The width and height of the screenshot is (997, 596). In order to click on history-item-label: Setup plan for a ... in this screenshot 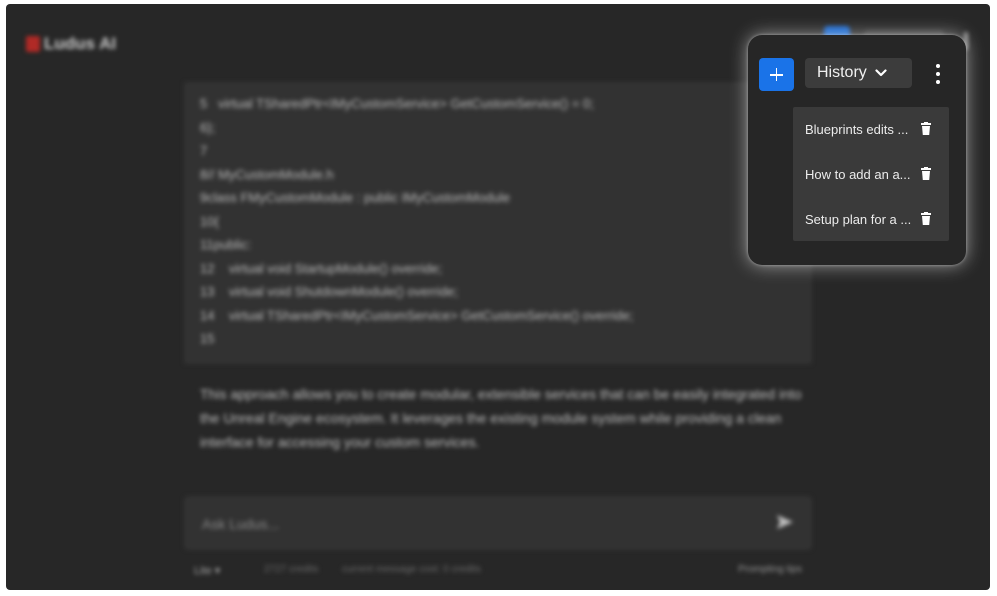, I will do `click(858, 219)`.